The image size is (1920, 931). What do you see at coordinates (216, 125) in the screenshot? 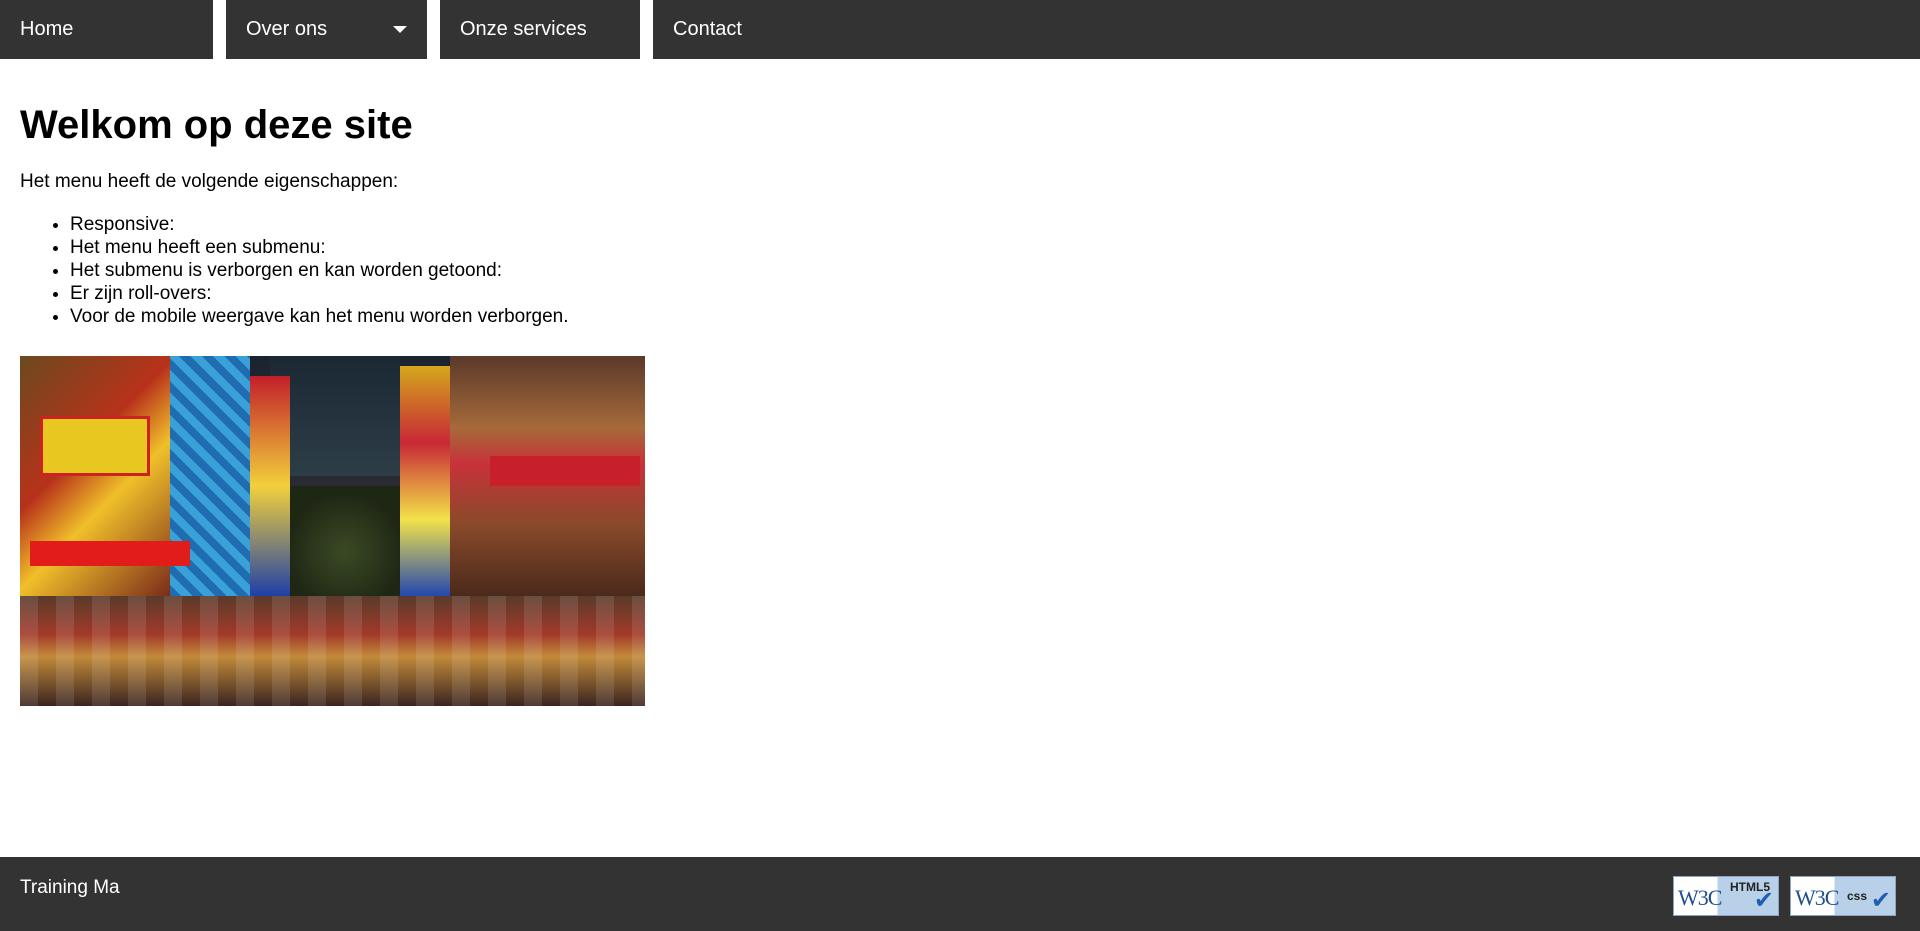
I see `page-title: Welkom op deze site` at bounding box center [216, 125].